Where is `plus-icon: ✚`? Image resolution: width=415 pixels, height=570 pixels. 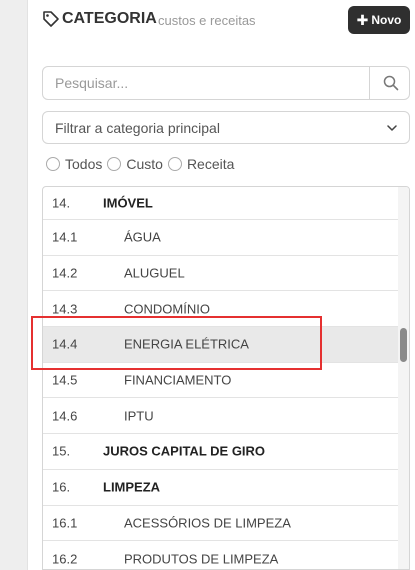 plus-icon: ✚ is located at coordinates (362, 20).